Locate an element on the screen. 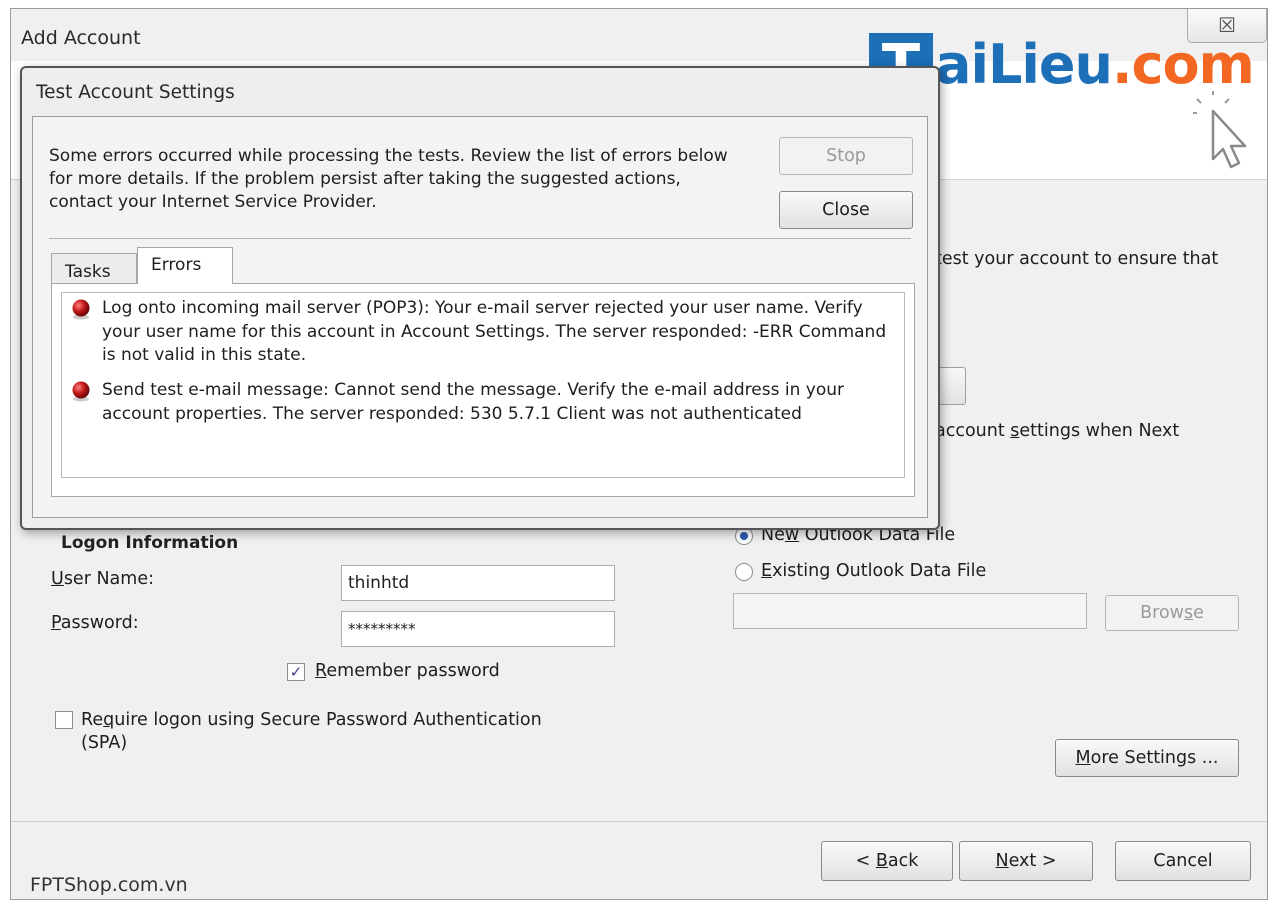 This screenshot has width=1274, height=910. remember-password-label: Remember password is located at coordinates (407, 671).